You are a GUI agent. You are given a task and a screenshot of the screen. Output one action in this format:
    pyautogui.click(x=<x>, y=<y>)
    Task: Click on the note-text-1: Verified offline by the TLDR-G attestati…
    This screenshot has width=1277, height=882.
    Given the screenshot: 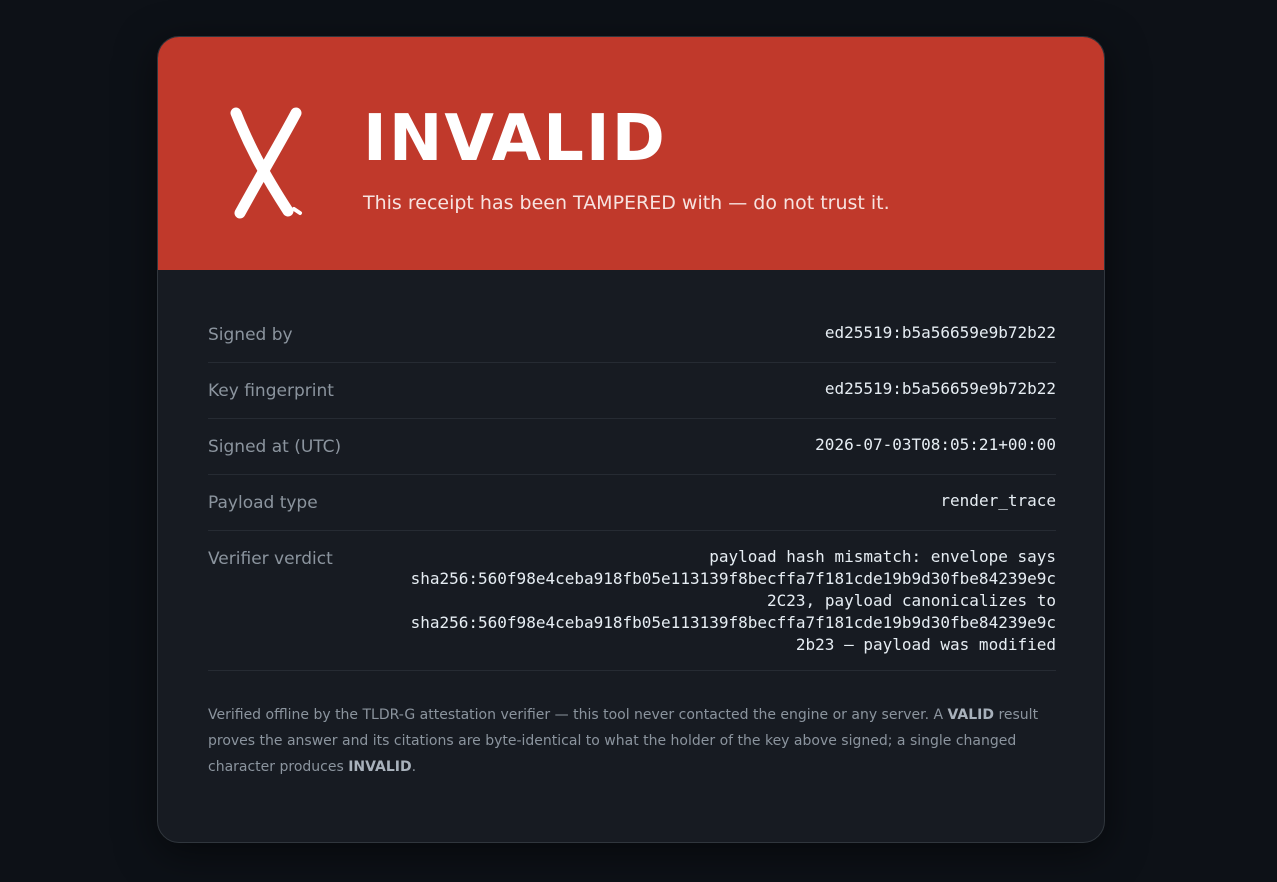 What is the action you would take?
    pyautogui.click(x=578, y=715)
    